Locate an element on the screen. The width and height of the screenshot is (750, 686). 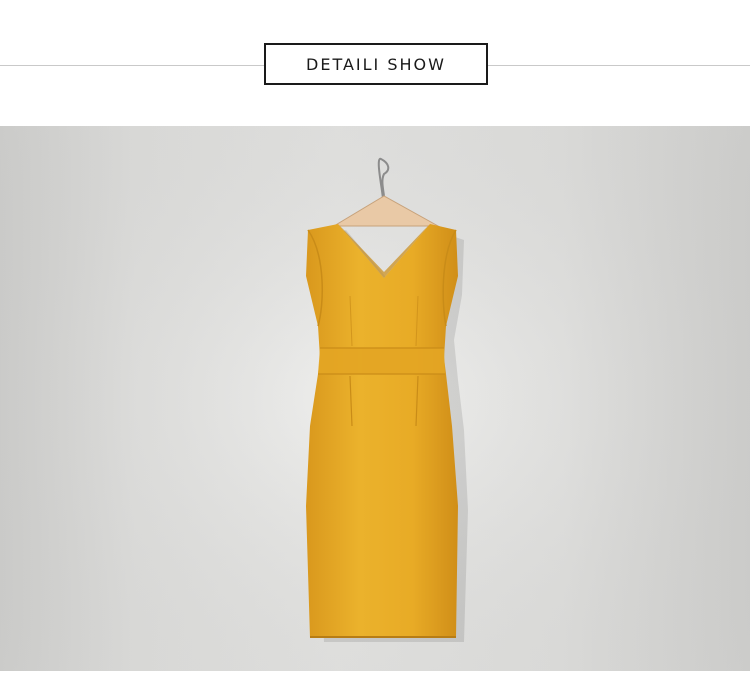
section-title: DETAILI SHOW is located at coordinates (376, 64).